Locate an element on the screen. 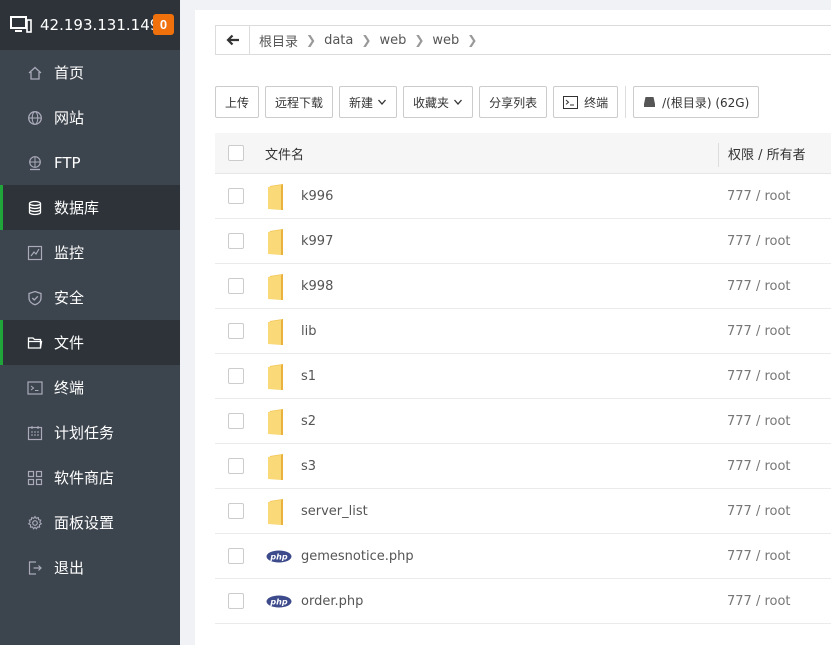  table-row: s1 777 / root is located at coordinates (523, 376).